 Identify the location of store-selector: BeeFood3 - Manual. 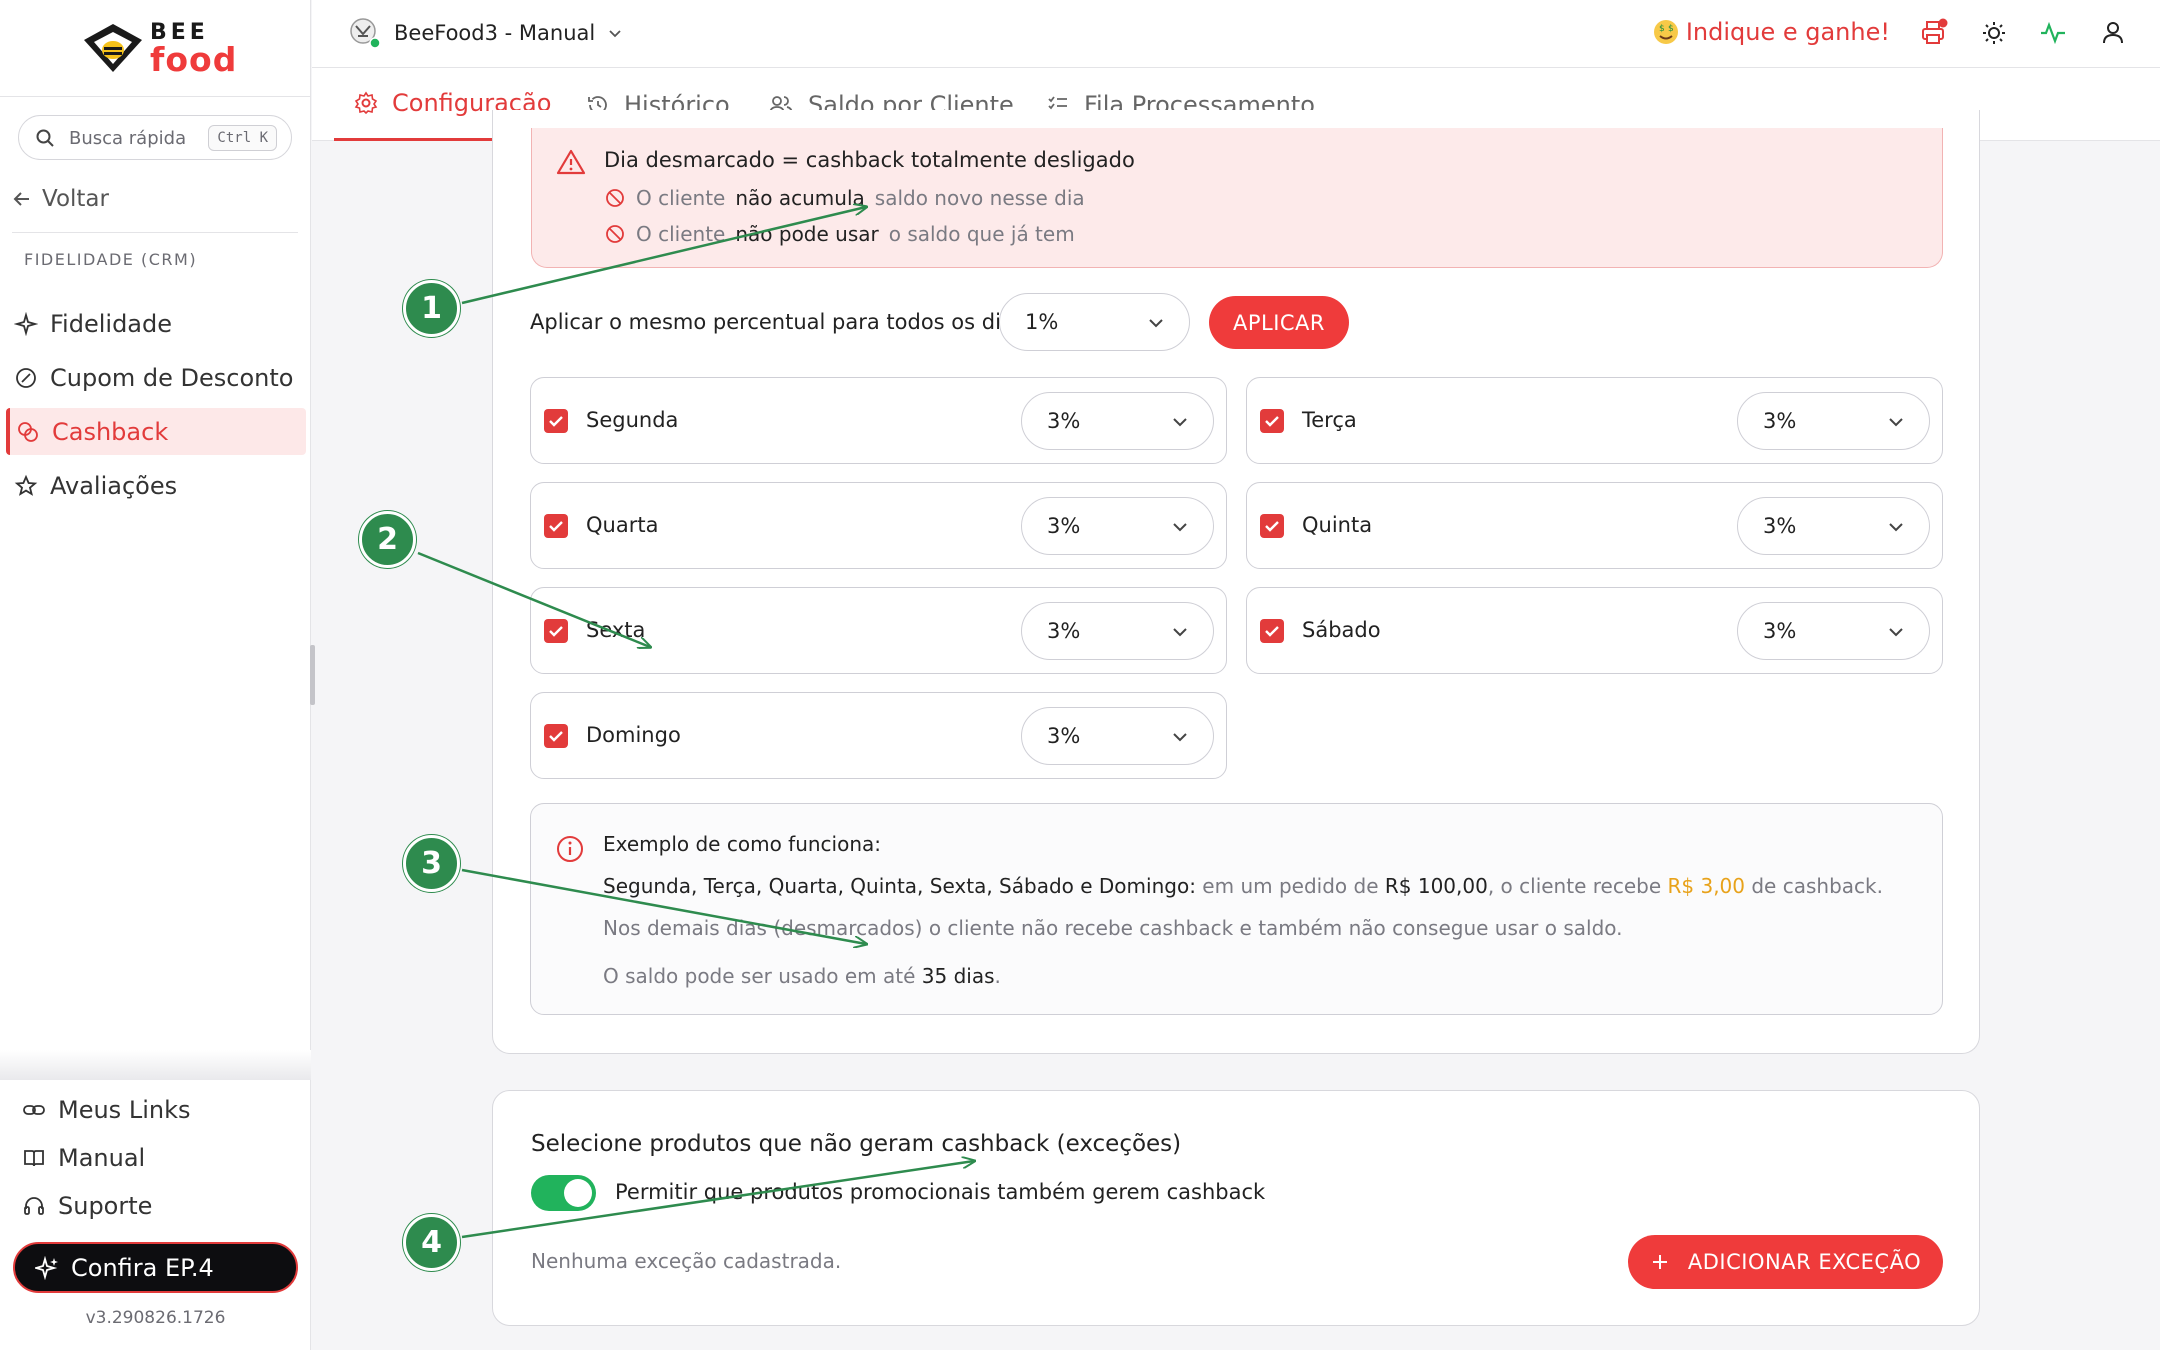
(485, 33).